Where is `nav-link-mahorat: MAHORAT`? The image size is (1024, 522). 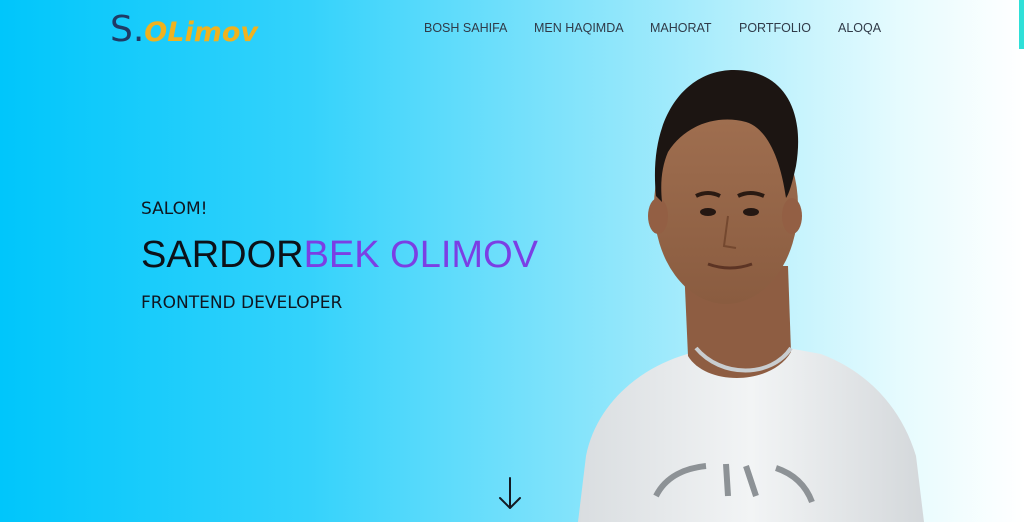
nav-link-mahorat: MAHORAT is located at coordinates (681, 28).